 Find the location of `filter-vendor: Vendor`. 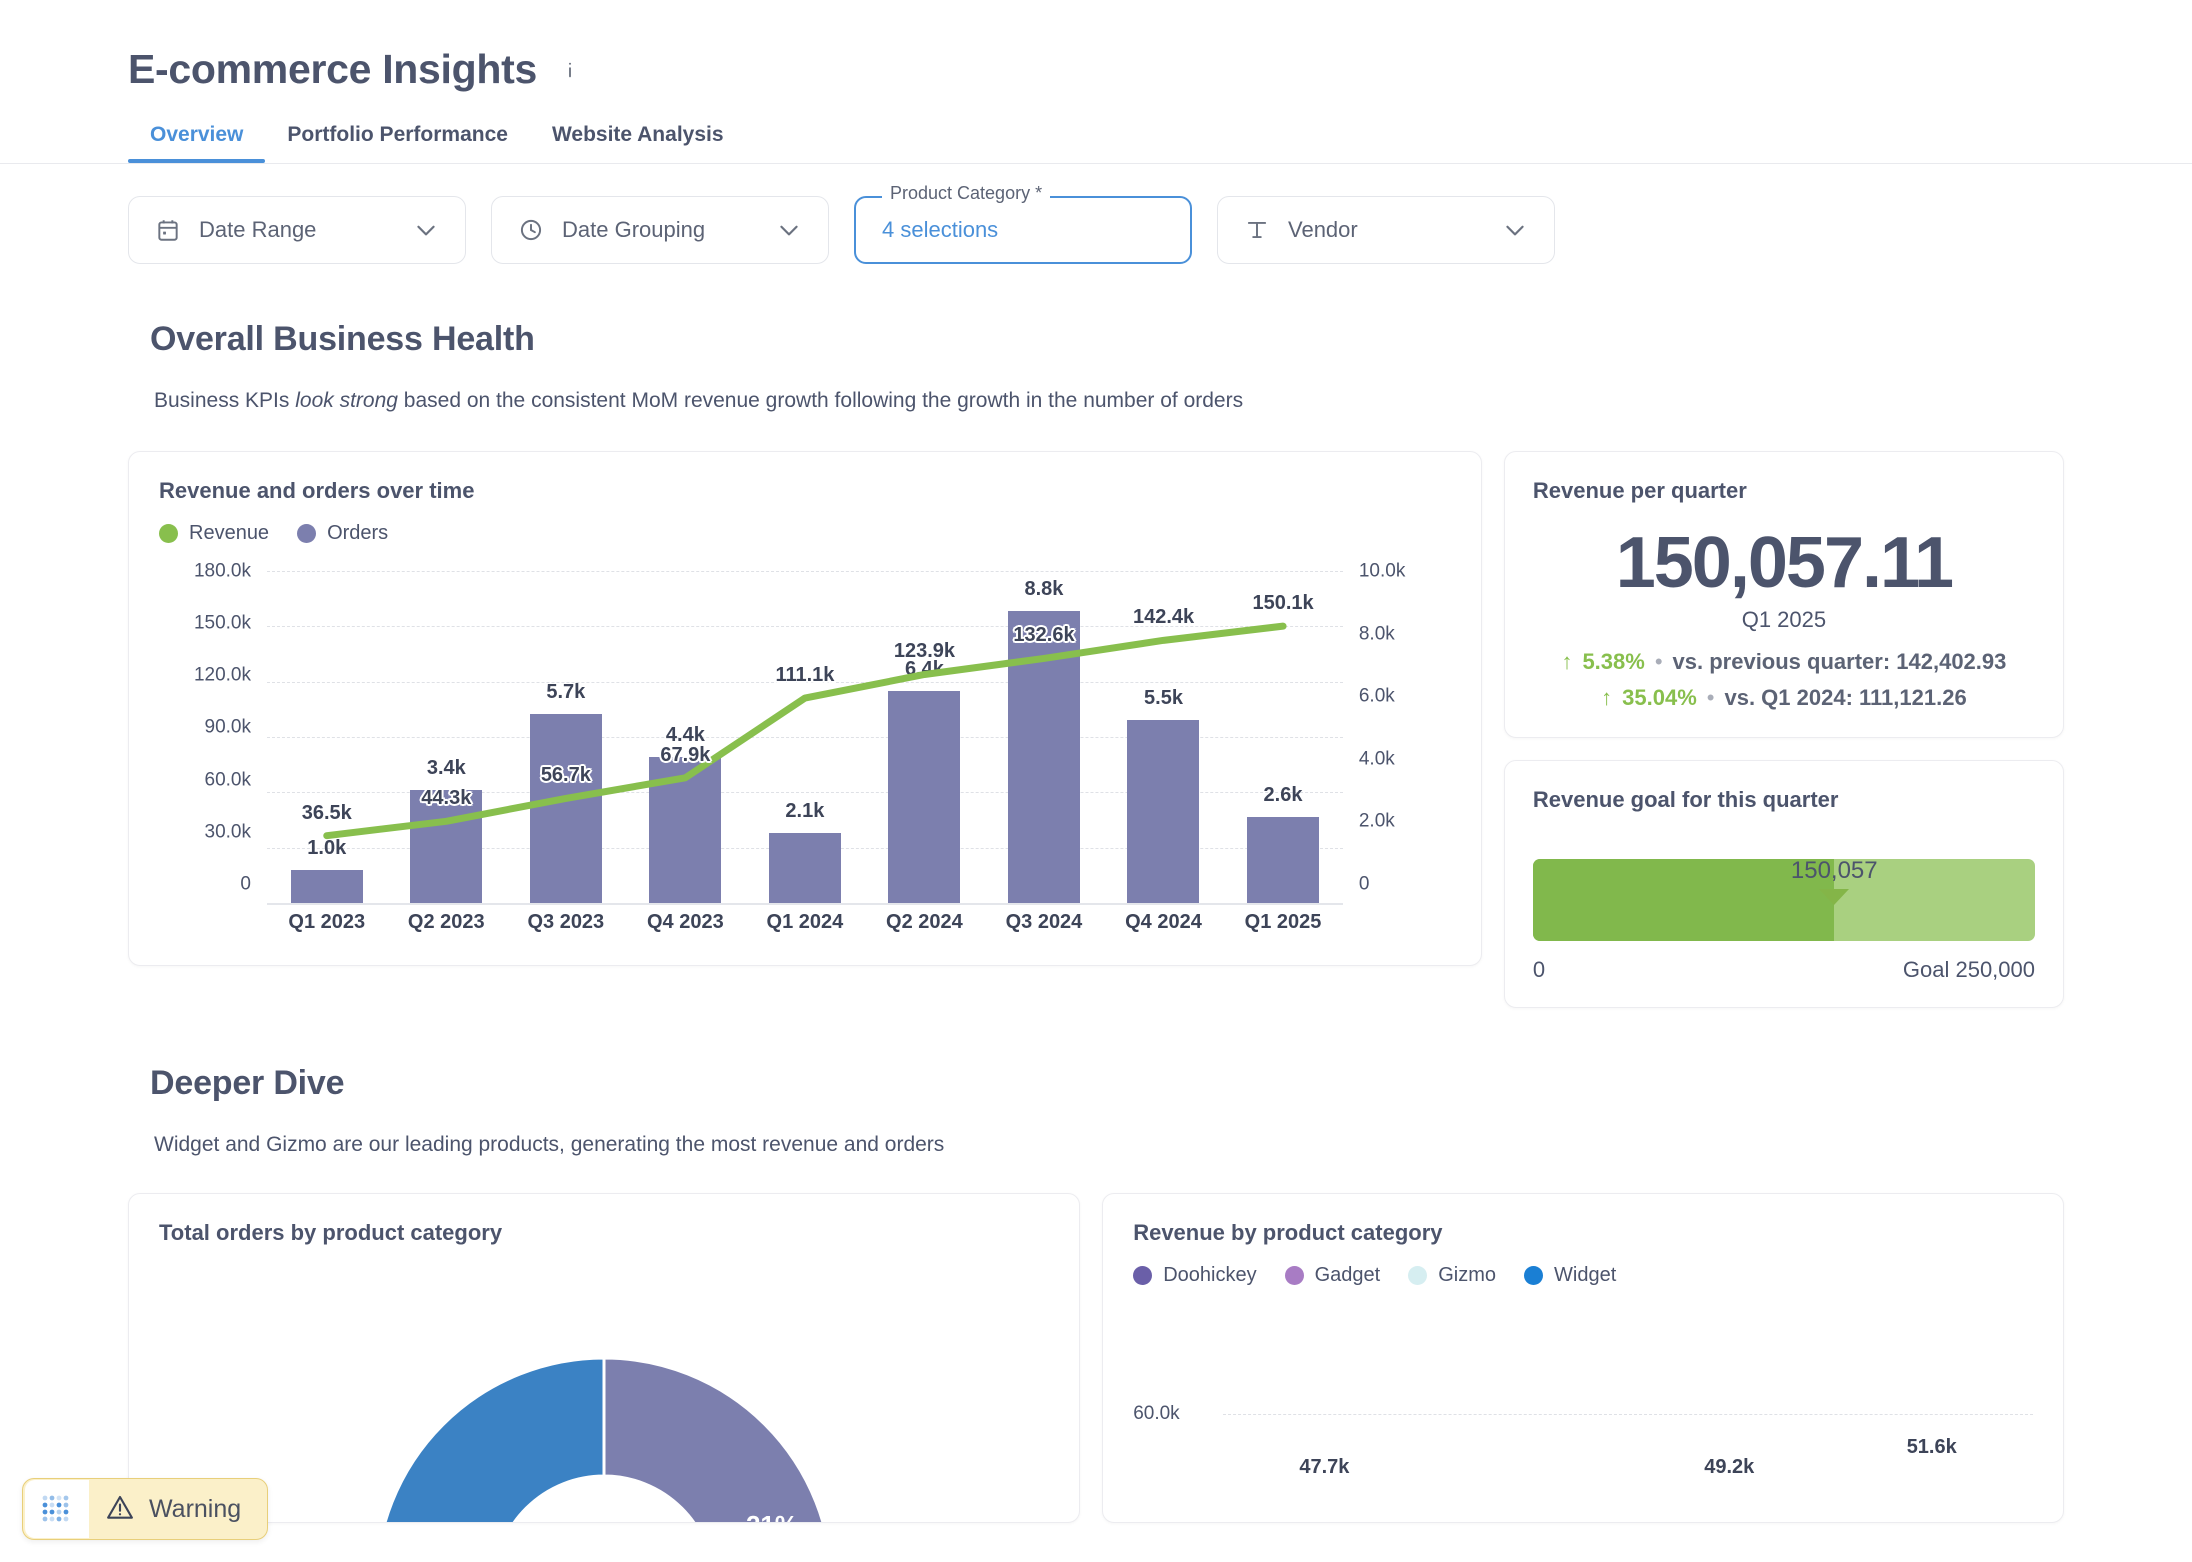

filter-vendor: Vendor is located at coordinates (1386, 230).